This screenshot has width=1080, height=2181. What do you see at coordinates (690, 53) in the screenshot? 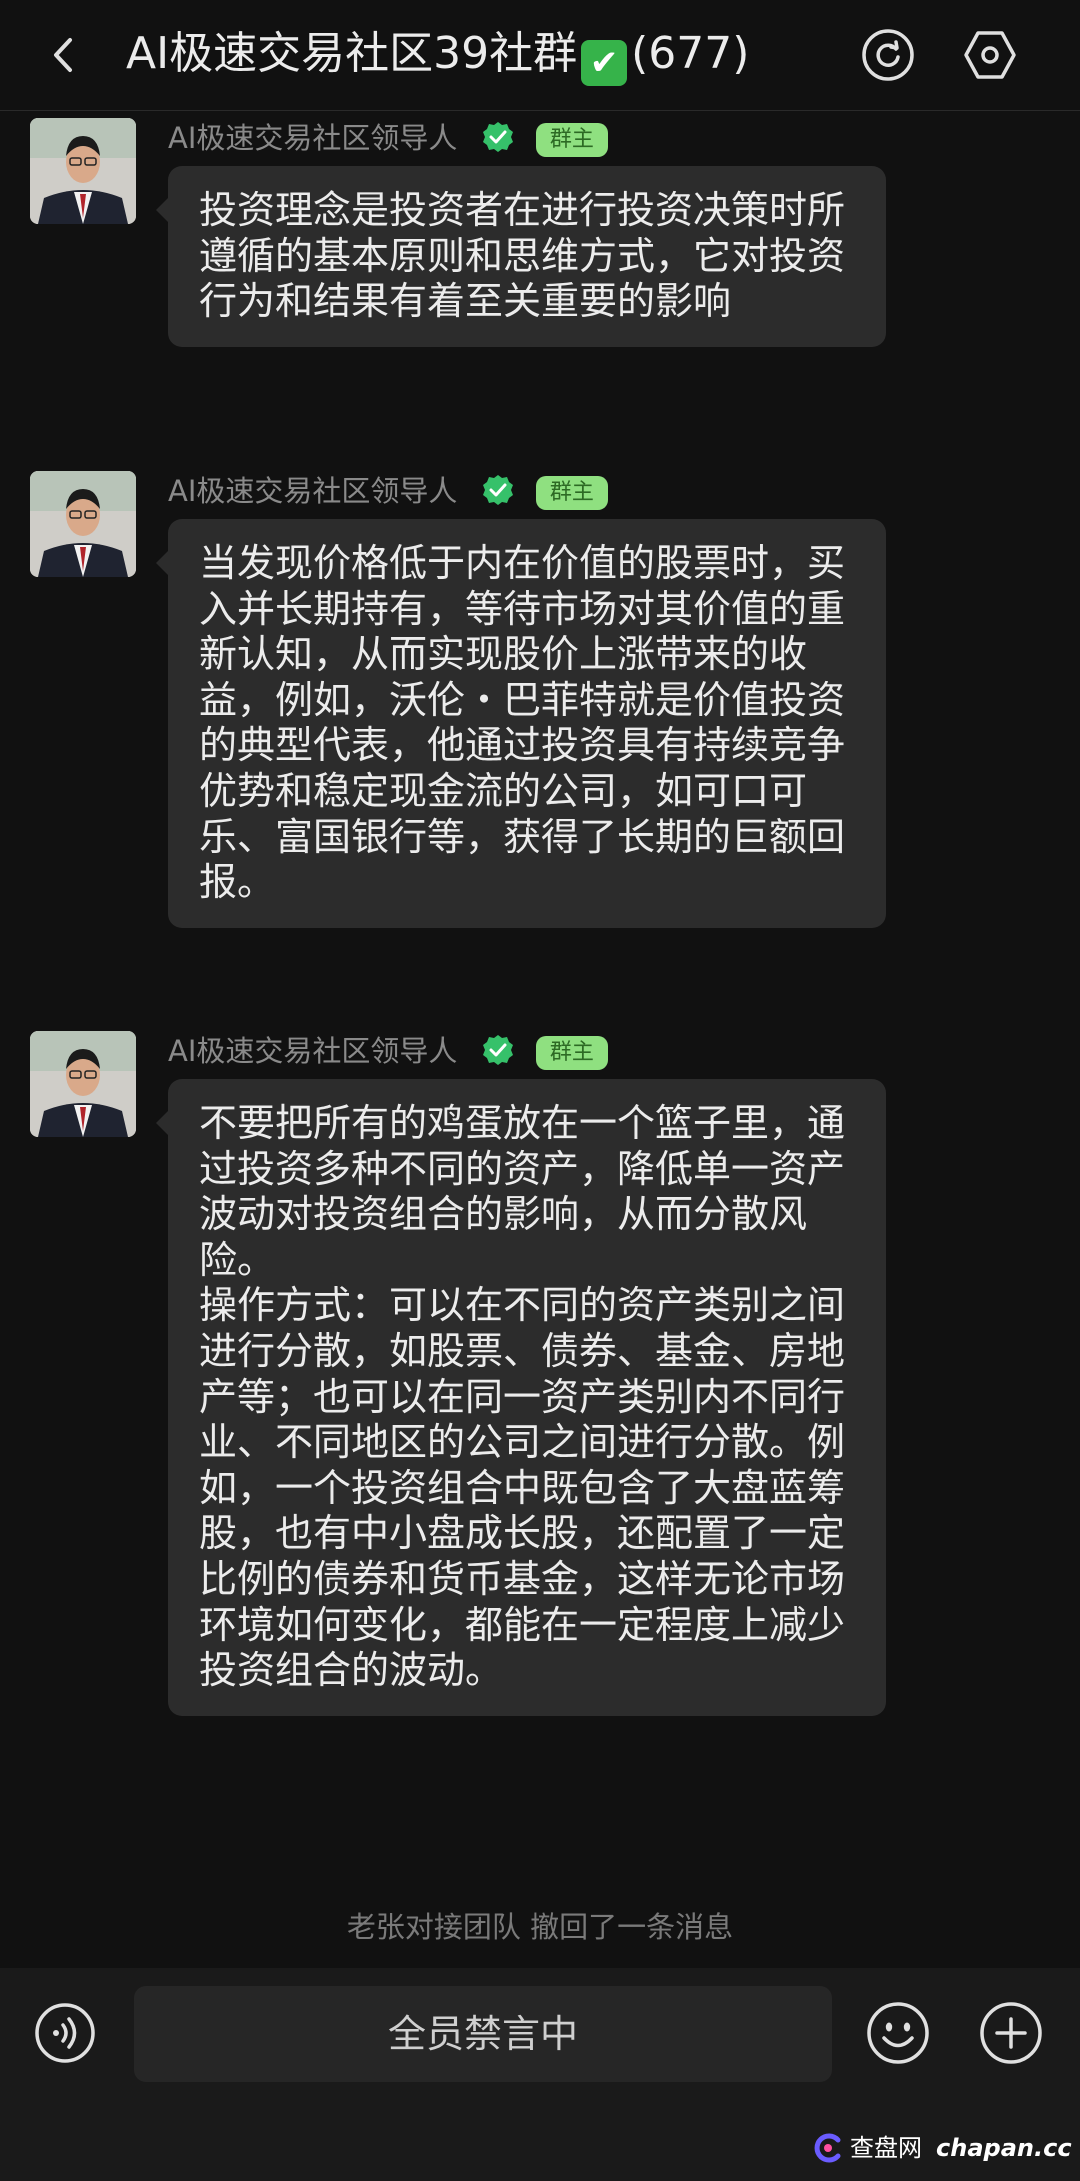
I see `member-count: (677)` at bounding box center [690, 53].